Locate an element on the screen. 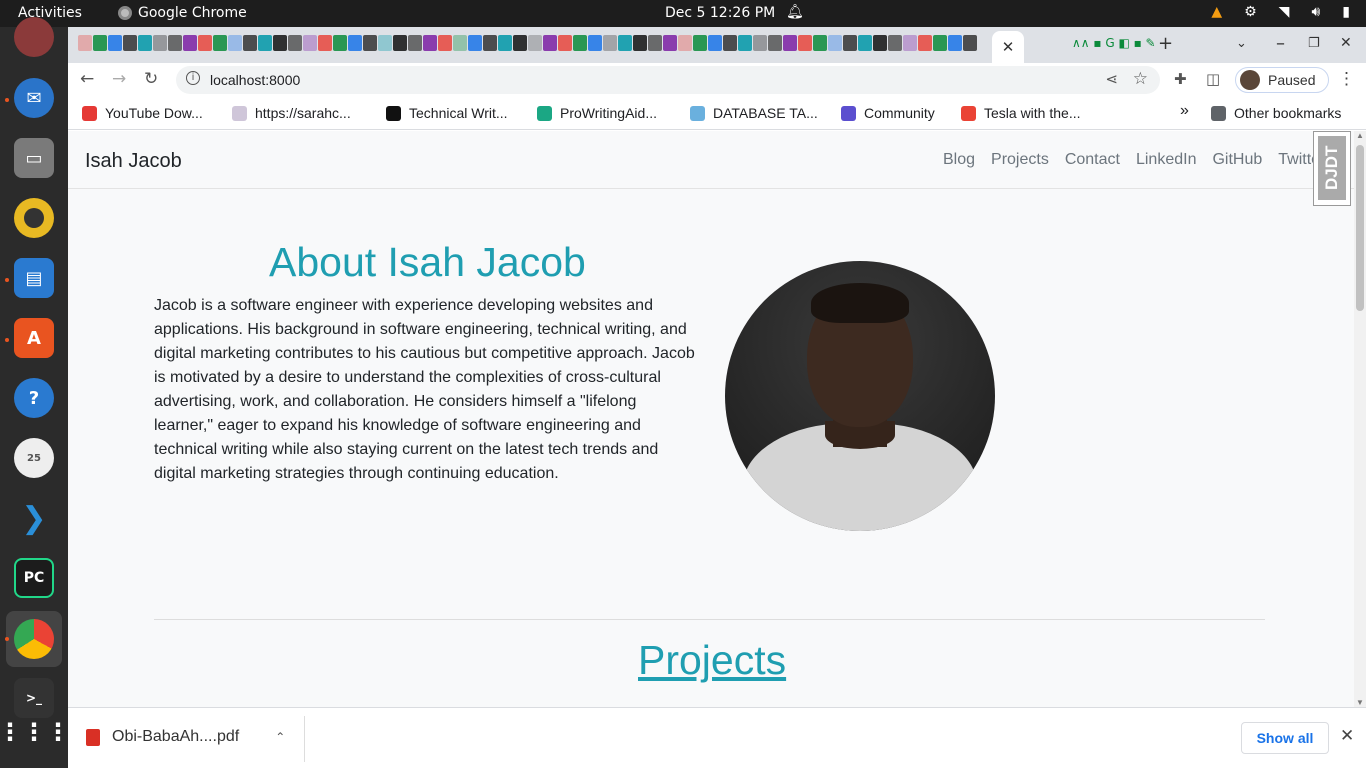 The image size is (1366, 768). site-brand: Isah Jacob is located at coordinates (133, 161).